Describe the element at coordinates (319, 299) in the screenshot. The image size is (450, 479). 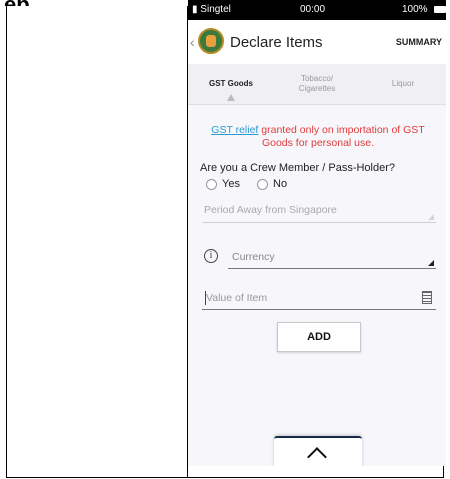
I see `value-of-item-input: Value of Item` at that location.